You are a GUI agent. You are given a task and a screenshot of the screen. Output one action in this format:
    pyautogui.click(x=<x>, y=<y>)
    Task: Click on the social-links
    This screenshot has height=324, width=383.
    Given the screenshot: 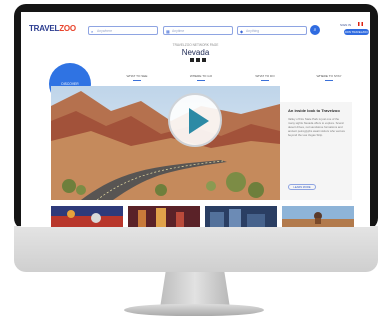 What is the action you would take?
    pyautogui.click(x=198, y=60)
    